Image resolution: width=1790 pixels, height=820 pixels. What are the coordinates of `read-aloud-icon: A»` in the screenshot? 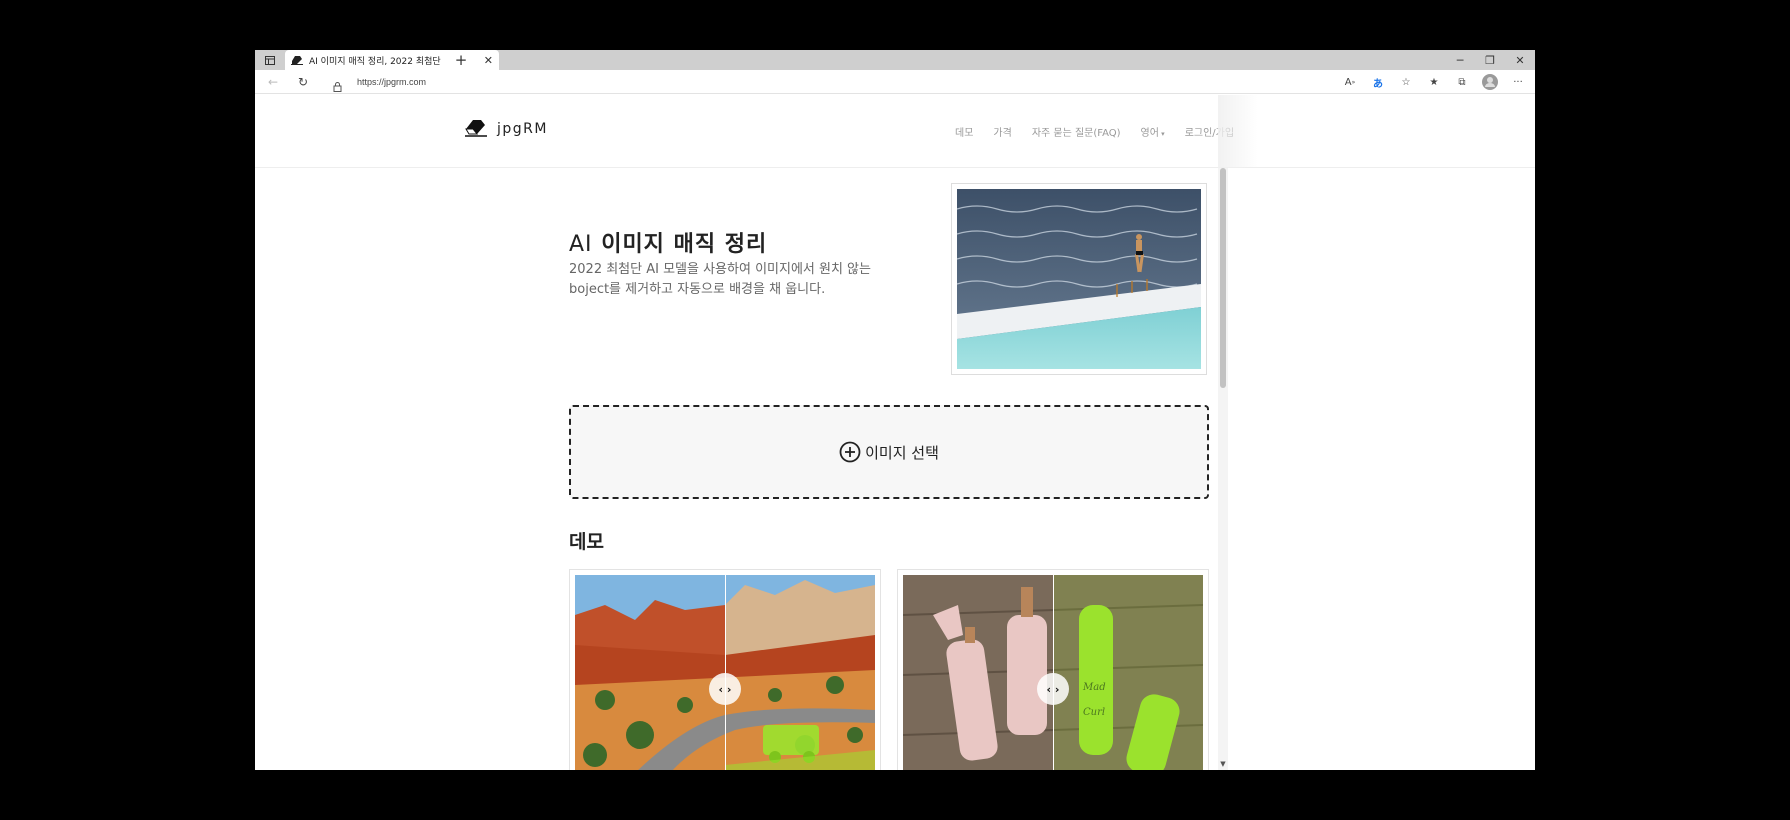 It's located at (1350, 82).